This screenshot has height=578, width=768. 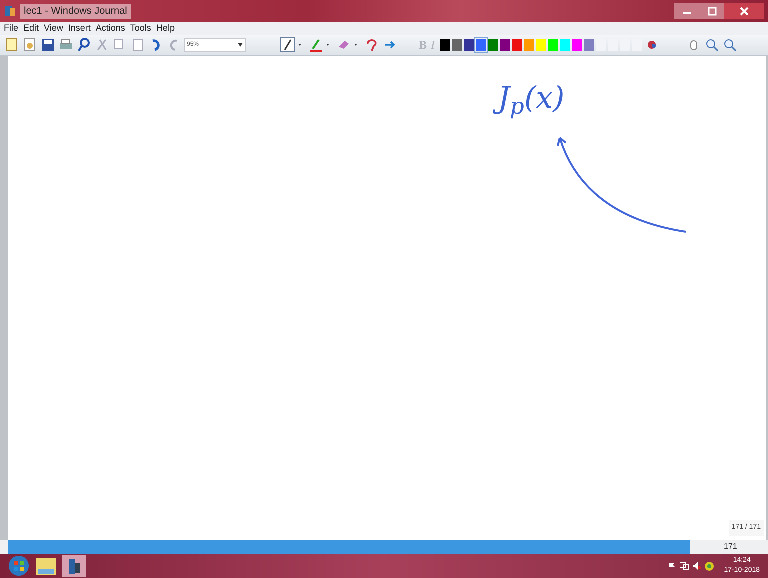 What do you see at coordinates (685, 566) in the screenshot?
I see `network-icon` at bounding box center [685, 566].